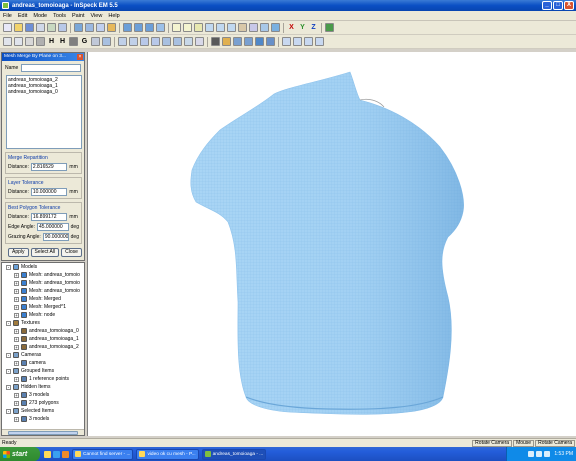  Describe the element at coordinates (55, 237) in the screenshot. I see `grazing-angle-input: 90.000000` at that location.